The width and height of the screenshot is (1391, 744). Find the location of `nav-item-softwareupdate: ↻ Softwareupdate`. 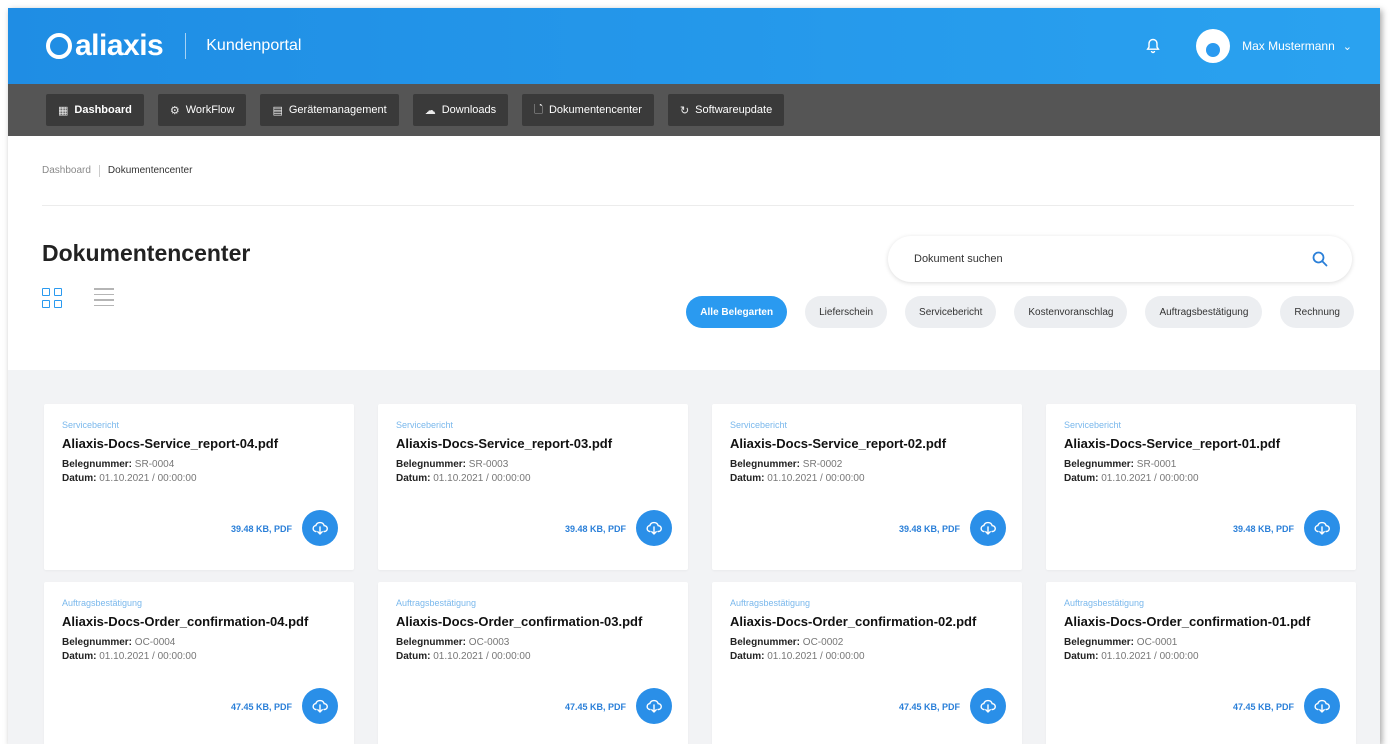

nav-item-softwareupdate: ↻ Softwareupdate is located at coordinates (726, 110).